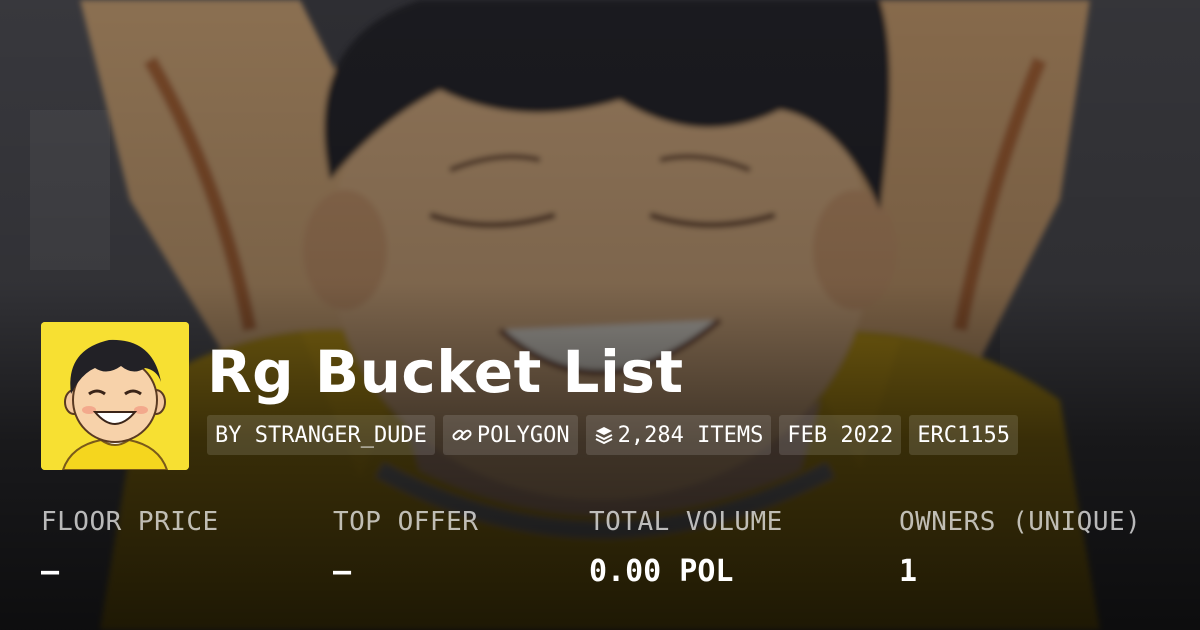 Image resolution: width=1200 pixels, height=630 pixels. Describe the element at coordinates (690, 435) in the screenshot. I see `items-tag-label: 2,284 ITEMS` at that location.